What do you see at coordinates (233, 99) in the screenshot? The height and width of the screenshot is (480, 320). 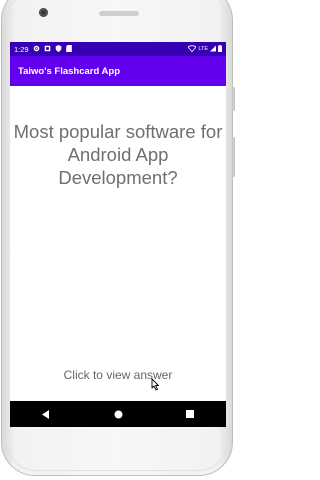 I see `power-button` at bounding box center [233, 99].